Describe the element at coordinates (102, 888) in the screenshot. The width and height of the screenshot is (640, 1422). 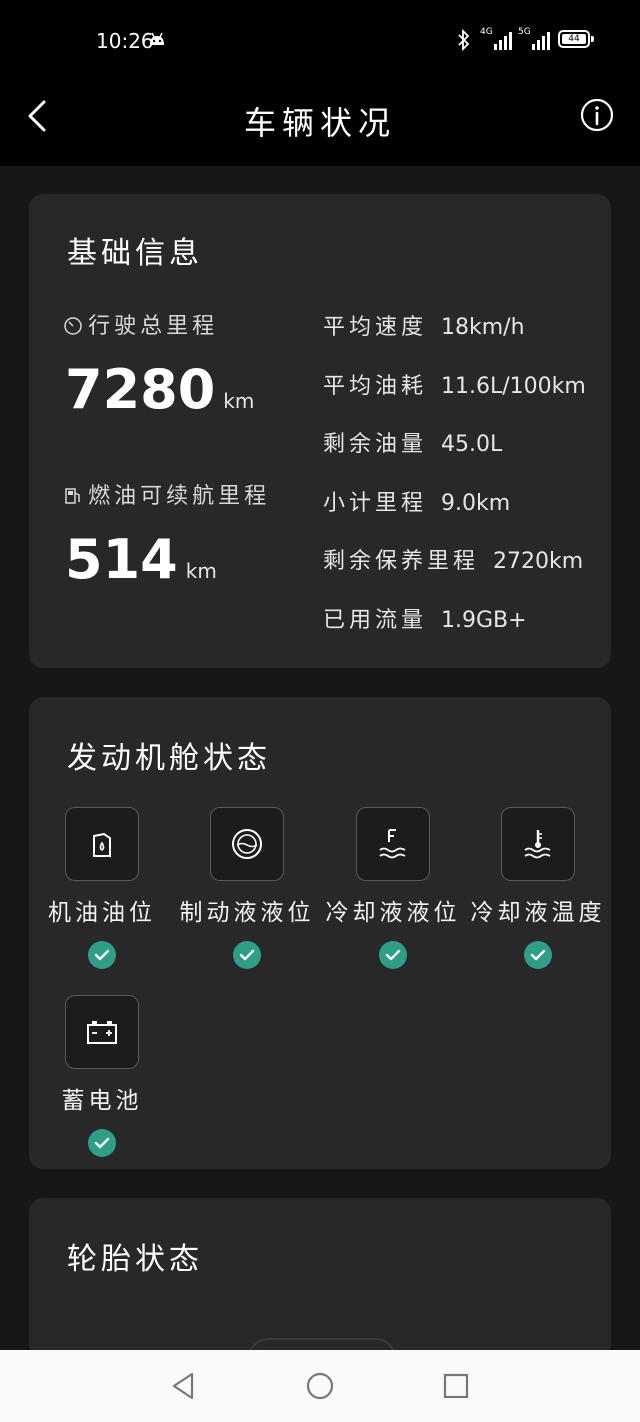
I see `engine-item-oil-level: 机油油位` at that location.